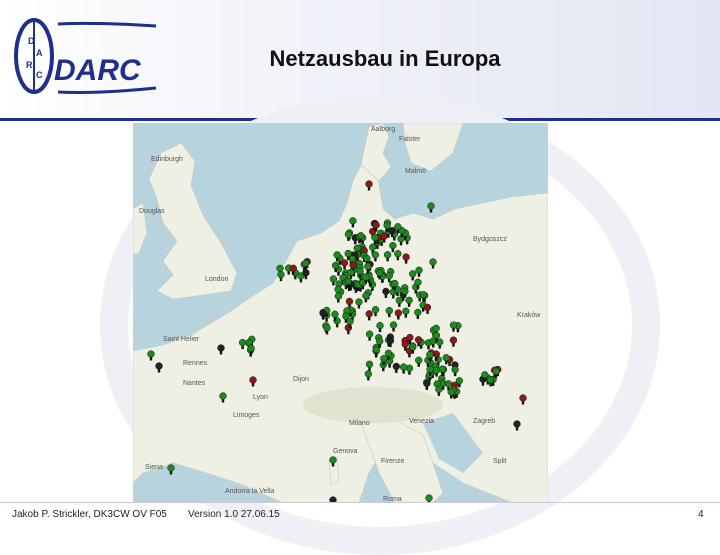 This screenshot has height=555, width=720. What do you see at coordinates (167, 159) in the screenshot?
I see `map-label: Edinburgh` at bounding box center [167, 159].